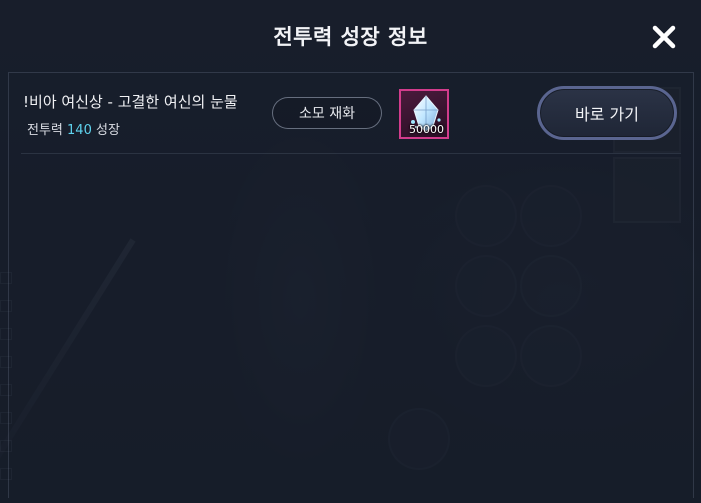  I want to click on growth-value: 140, so click(79, 130).